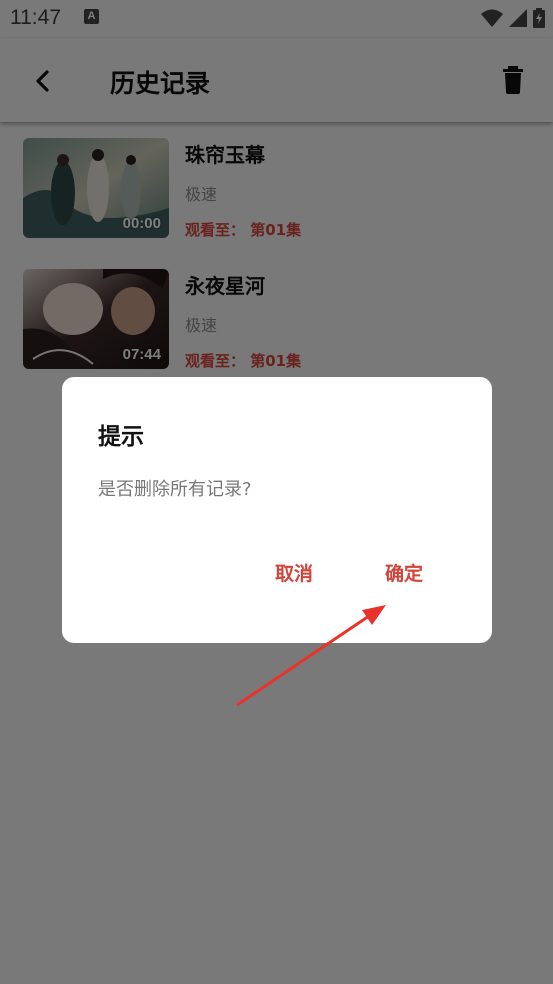 This screenshot has height=984, width=553. What do you see at coordinates (121, 437) in the screenshot?
I see `dialog-title: 提示` at bounding box center [121, 437].